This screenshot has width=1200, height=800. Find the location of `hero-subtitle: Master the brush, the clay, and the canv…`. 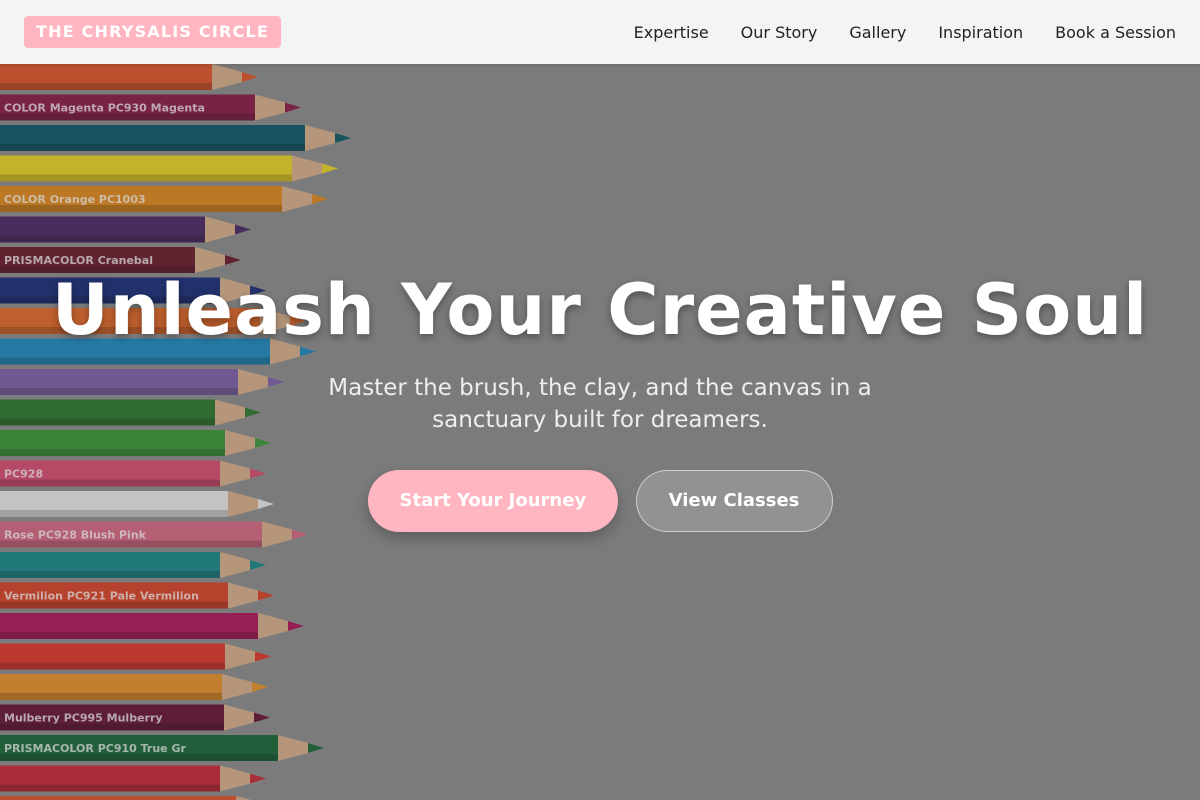

hero-subtitle: Master the brush, the clay, and the canv… is located at coordinates (600, 404).